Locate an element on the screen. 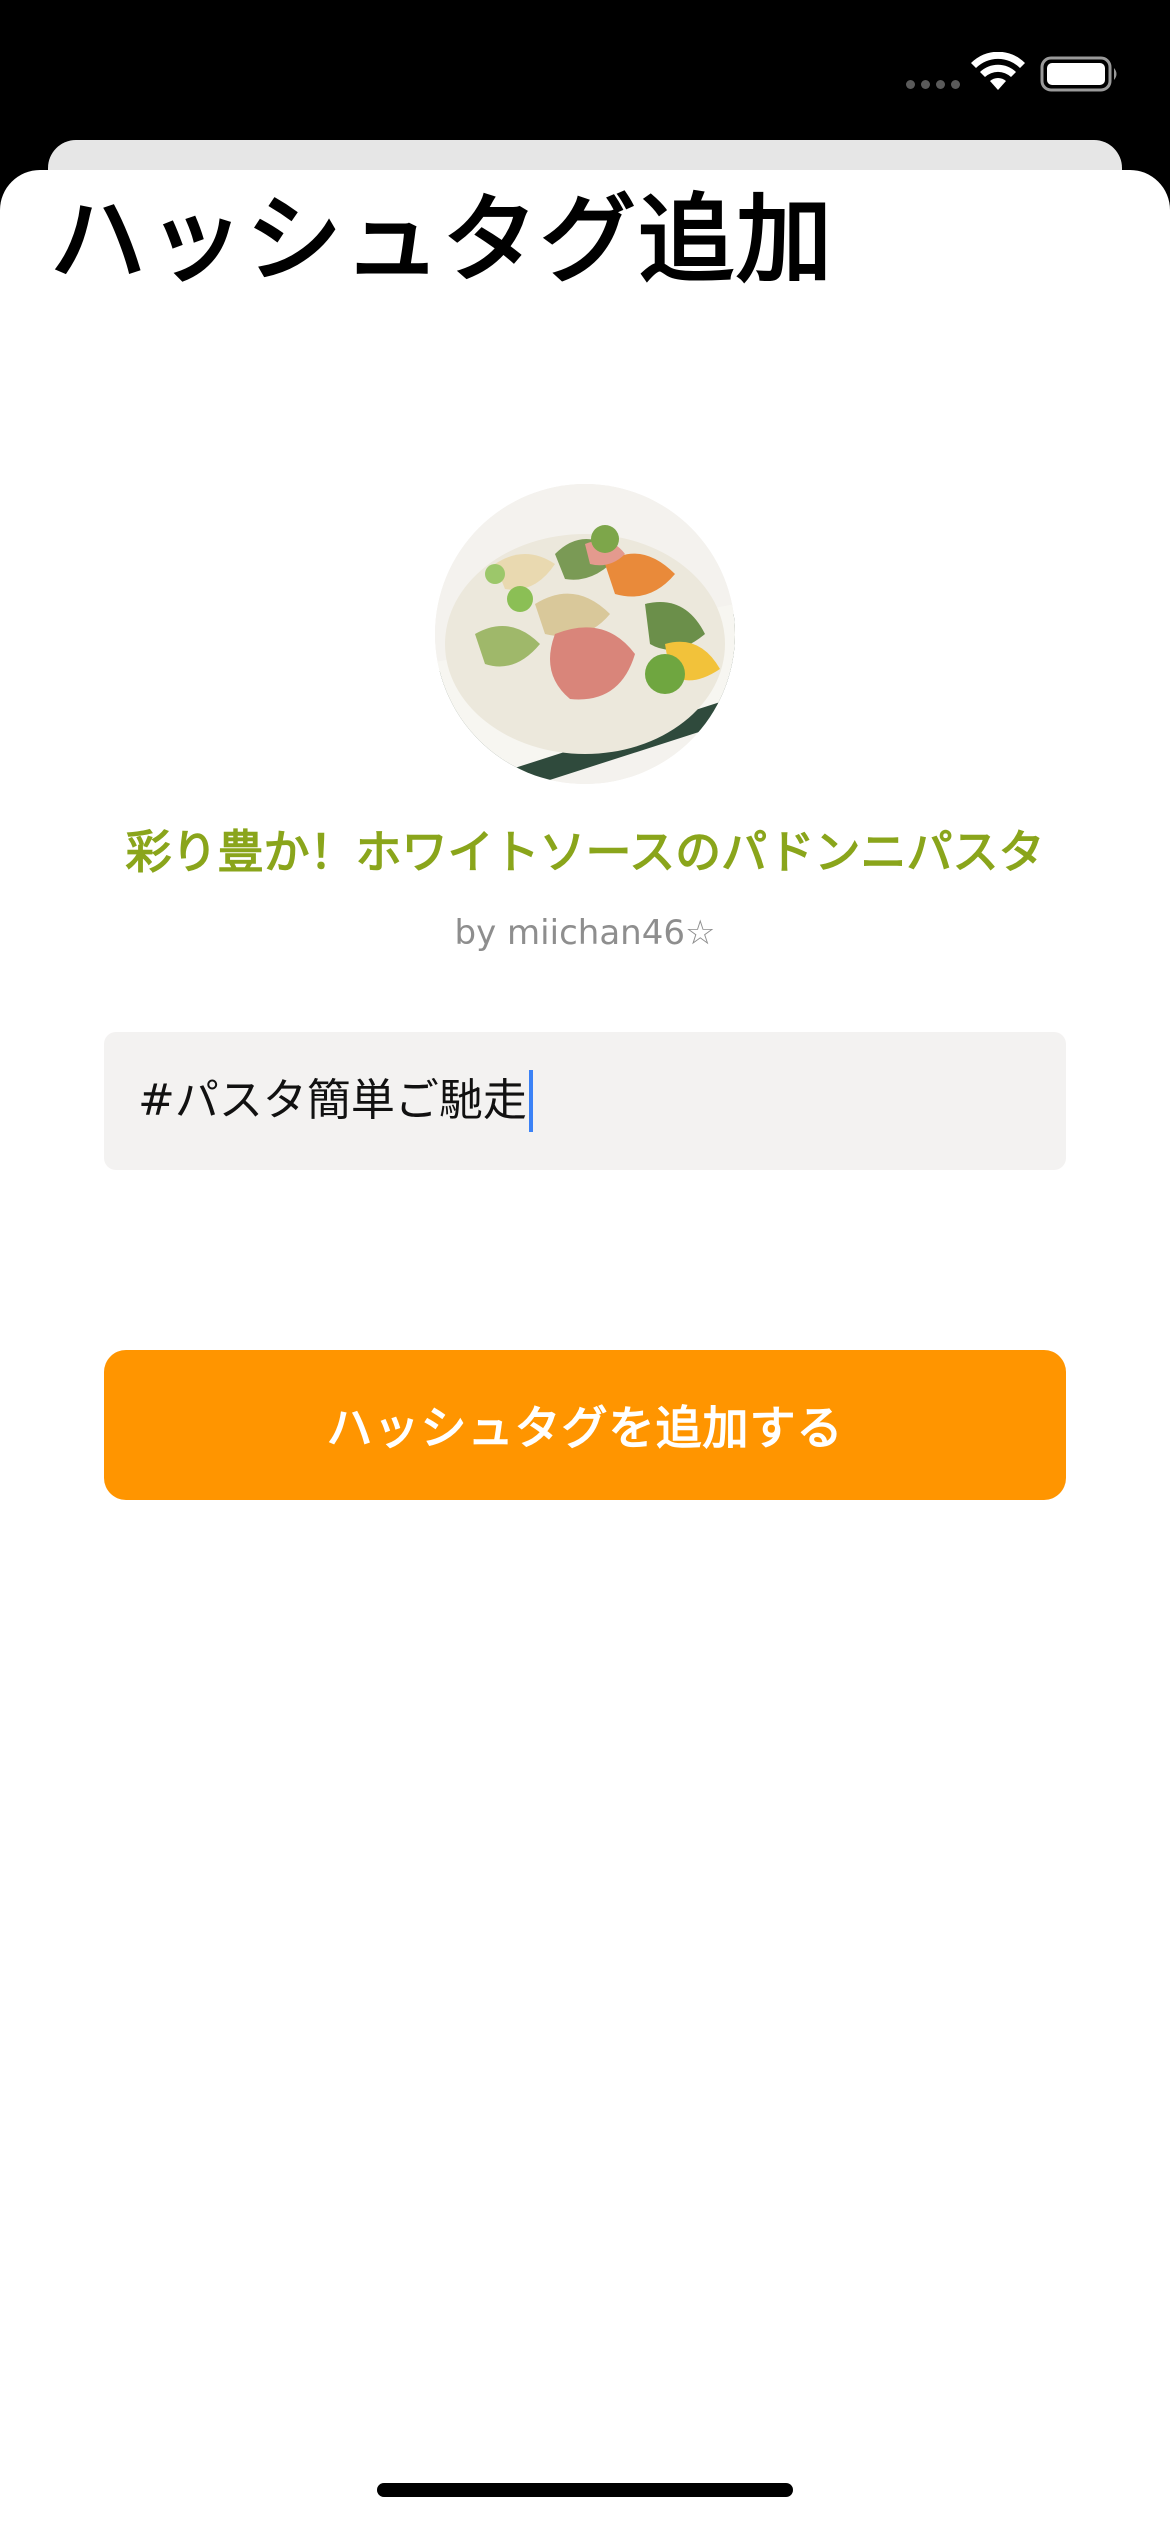  recipe-author: by miichan46☆ is located at coordinates (585, 933).